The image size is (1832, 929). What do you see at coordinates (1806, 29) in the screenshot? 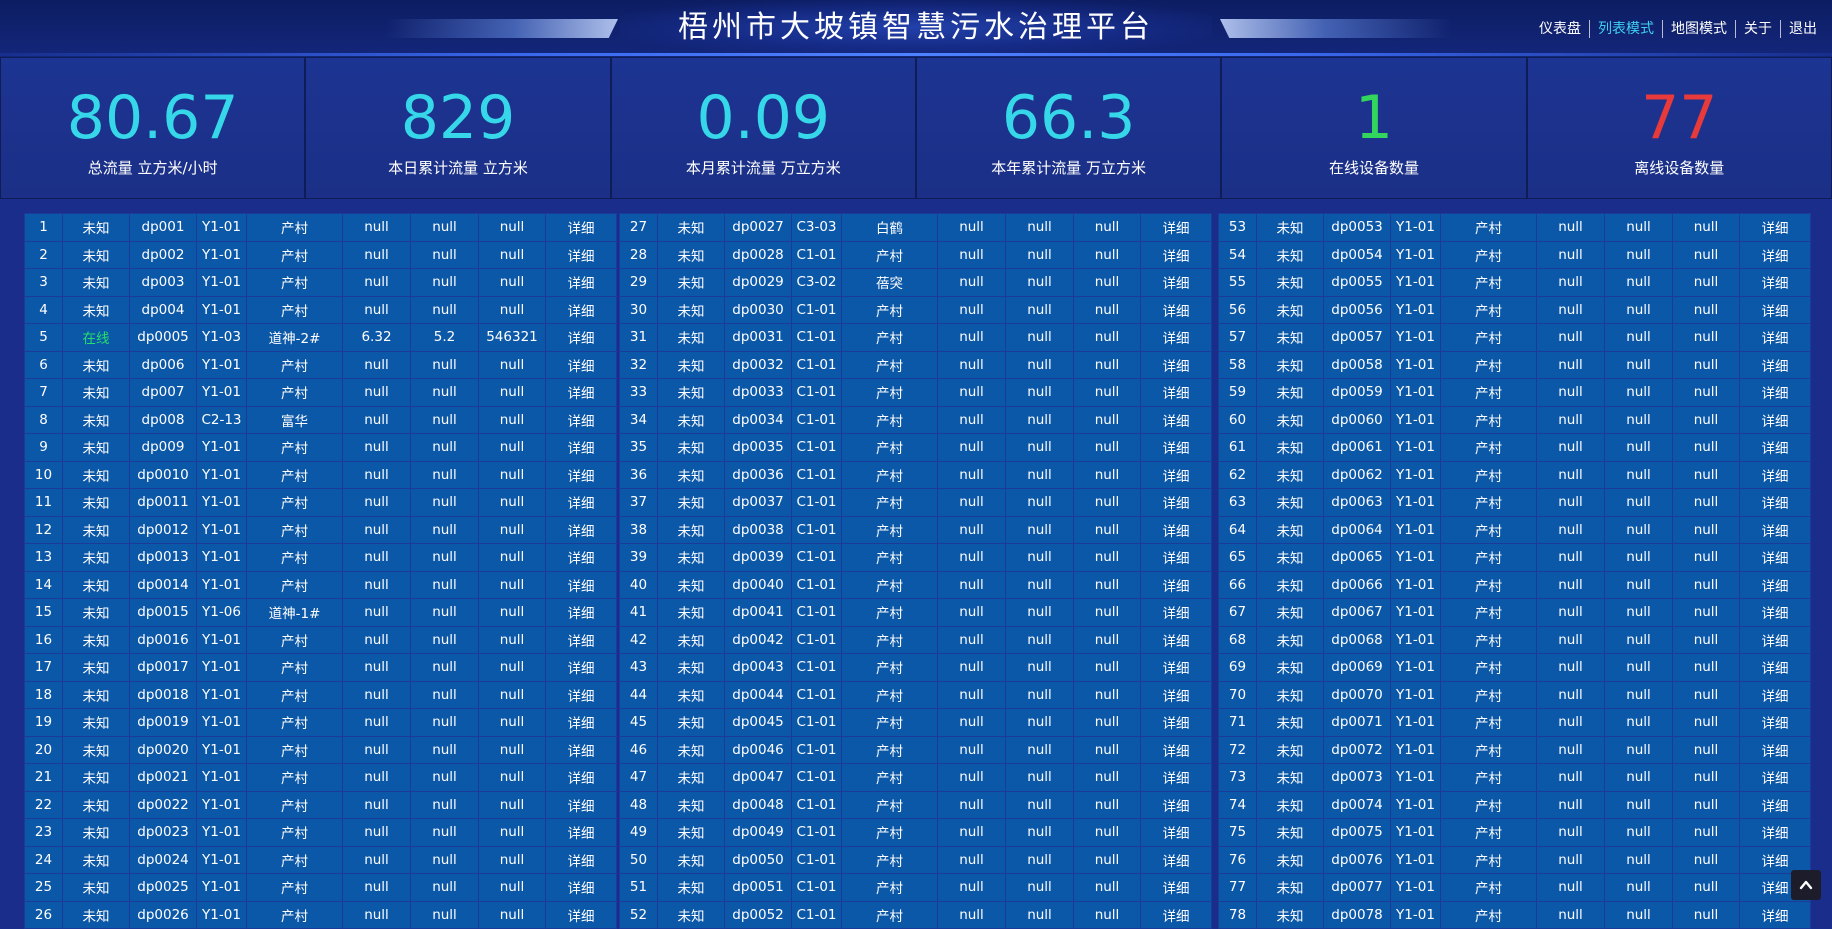
I see `nav-logout: 退出` at bounding box center [1806, 29].